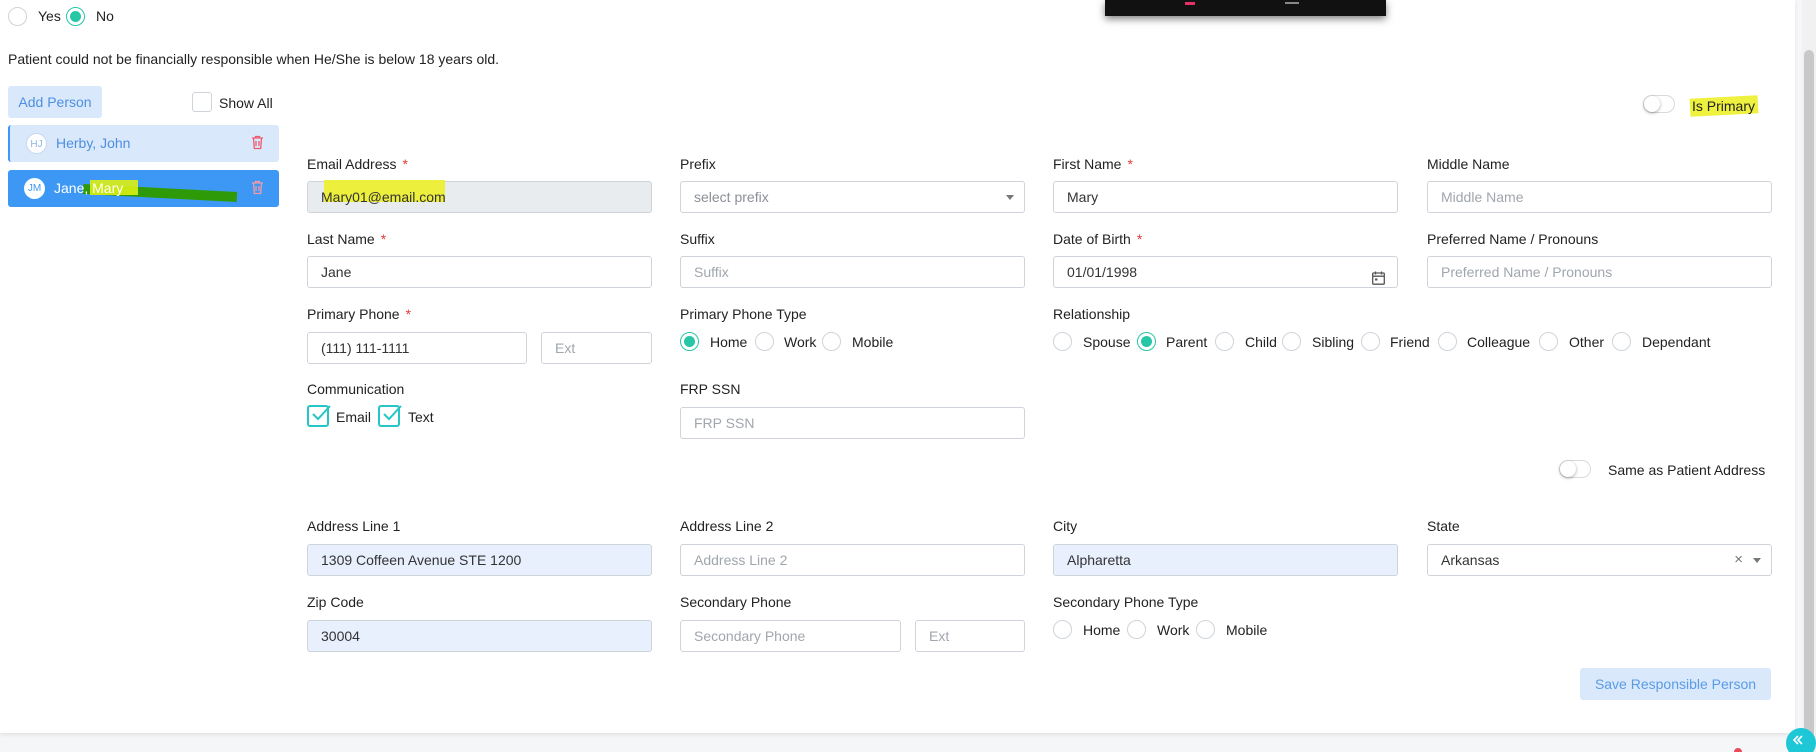  I want to click on last-name-field, so click(479, 272).